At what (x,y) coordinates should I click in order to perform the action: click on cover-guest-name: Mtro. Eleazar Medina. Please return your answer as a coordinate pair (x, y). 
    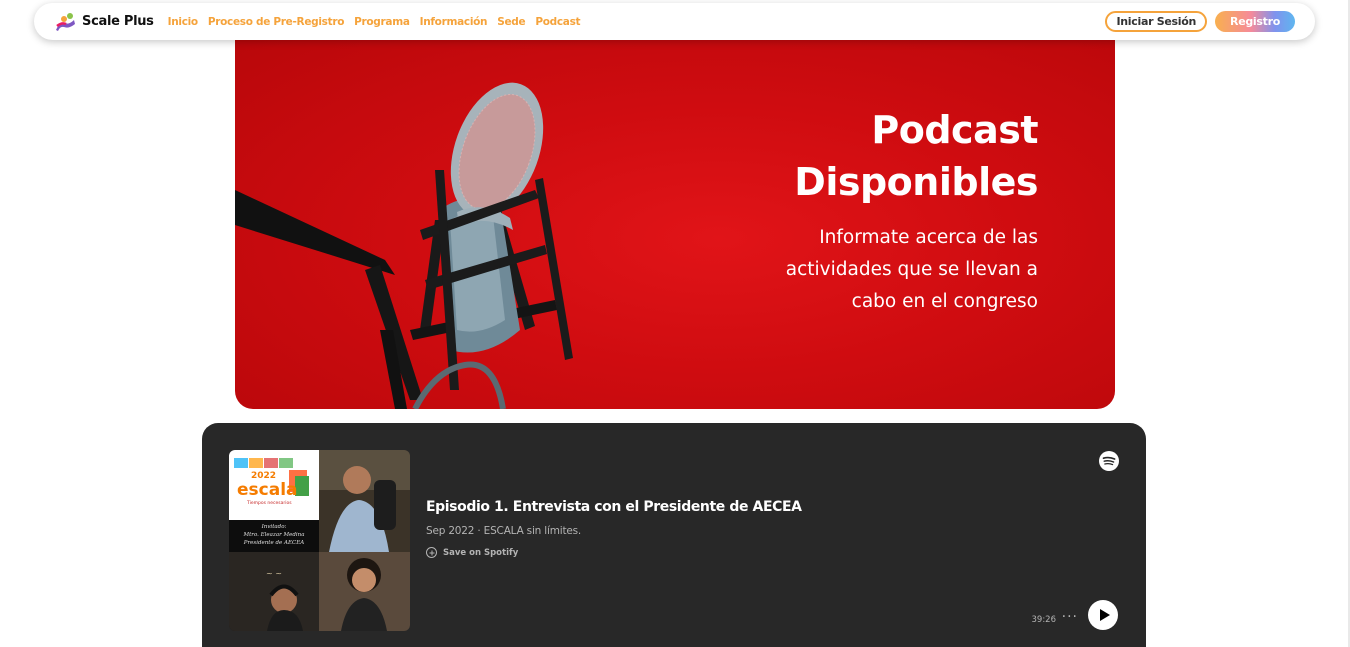
    Looking at the image, I should click on (273, 535).